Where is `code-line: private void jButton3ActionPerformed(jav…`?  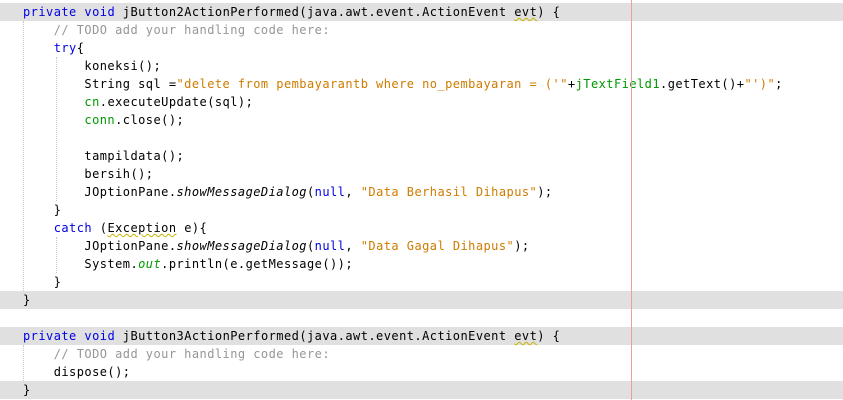
code-line: private void jButton3ActionPerformed(jav… is located at coordinates (421, 336).